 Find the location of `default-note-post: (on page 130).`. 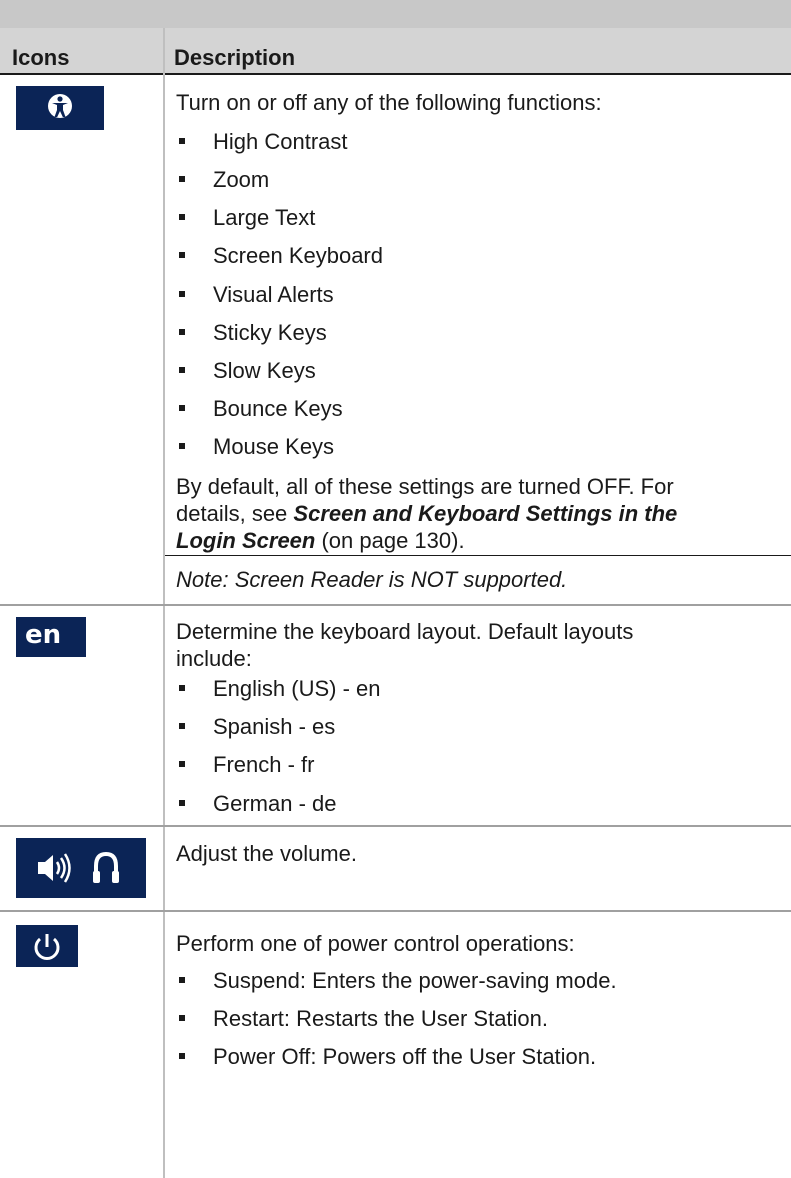

default-note-post: (on page 130). is located at coordinates (390, 540).